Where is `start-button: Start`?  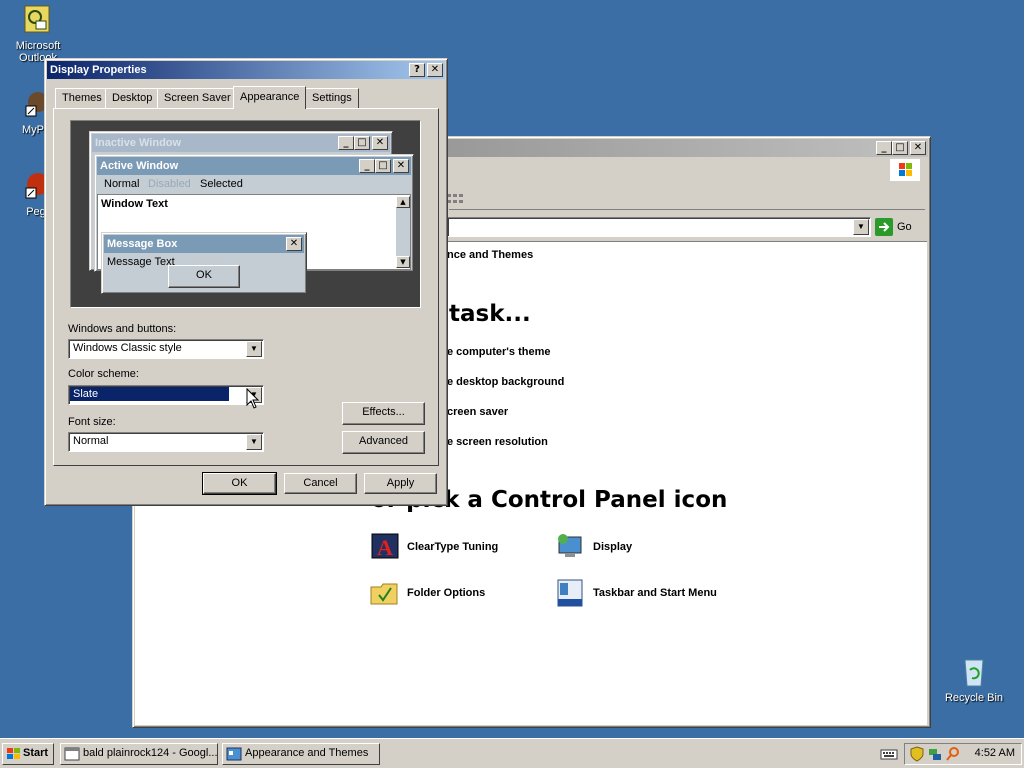 start-button: Start is located at coordinates (28, 754).